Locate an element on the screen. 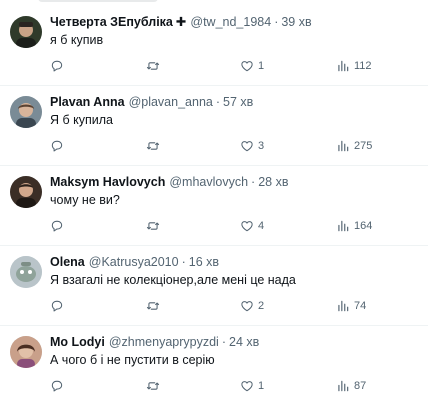 The image size is (428, 406). views-button: 275 is located at coordinates (354, 146).